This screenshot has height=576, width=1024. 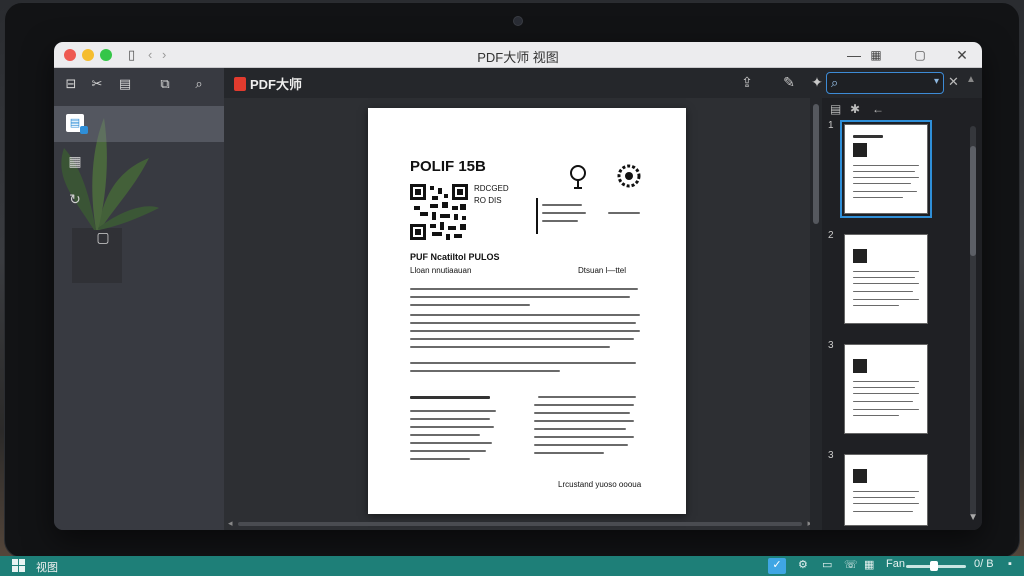 I want to click on scroll-left-icon: ◂, so click(x=230, y=523).